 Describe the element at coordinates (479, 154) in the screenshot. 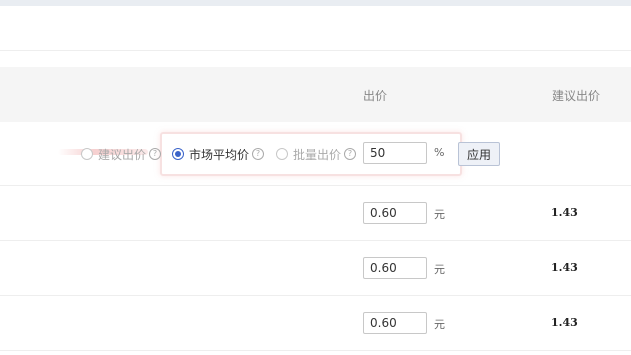

I see `apply-button: 应用` at that location.